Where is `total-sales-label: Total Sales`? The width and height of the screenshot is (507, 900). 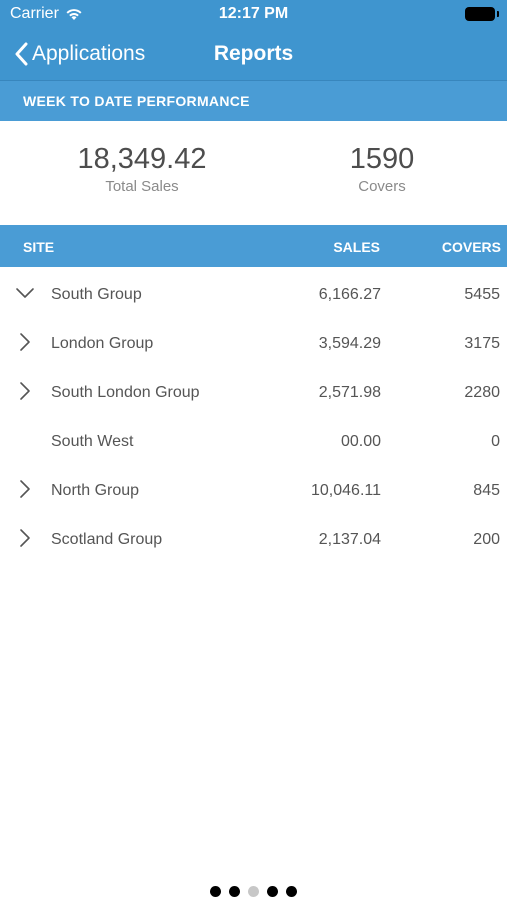 total-sales-label: Total Sales is located at coordinates (142, 186).